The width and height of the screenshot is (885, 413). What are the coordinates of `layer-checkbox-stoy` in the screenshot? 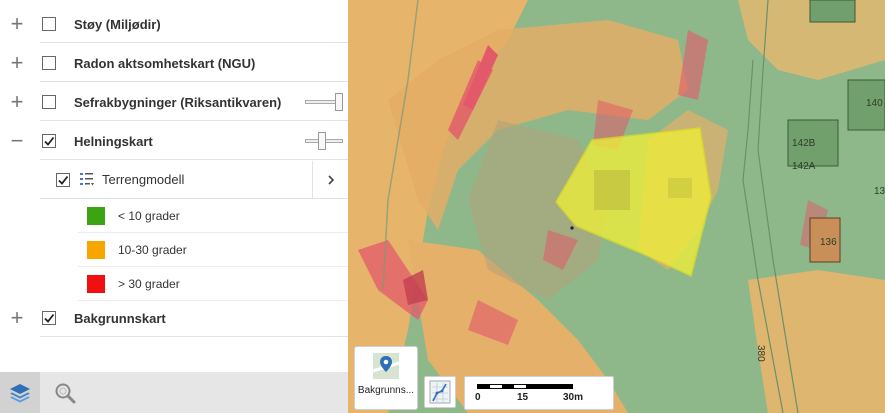 It's located at (49, 24).